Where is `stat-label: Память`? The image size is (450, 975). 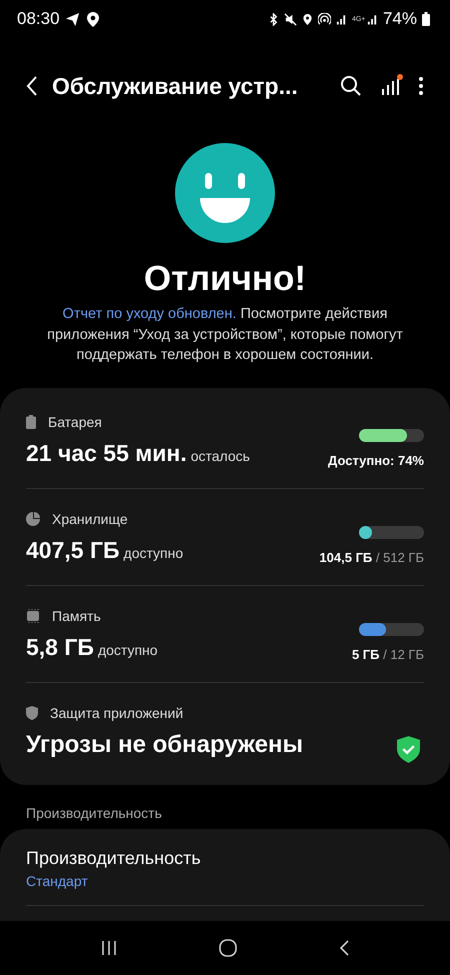
stat-label: Память is located at coordinates (76, 616).